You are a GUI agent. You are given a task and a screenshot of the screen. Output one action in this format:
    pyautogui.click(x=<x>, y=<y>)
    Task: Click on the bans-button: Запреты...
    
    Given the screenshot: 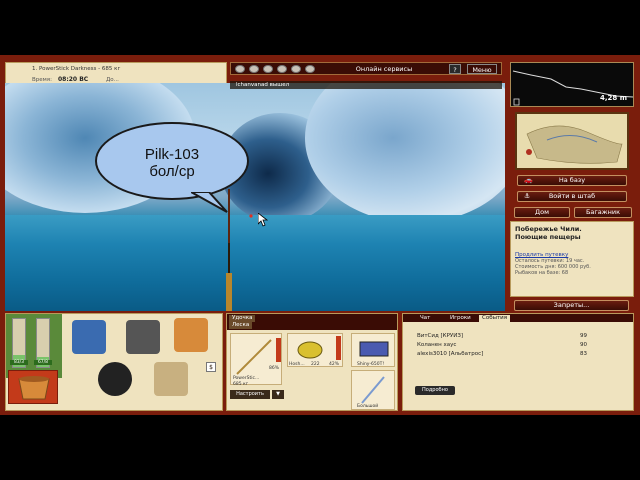 What is the action you would take?
    pyautogui.click(x=571, y=305)
    